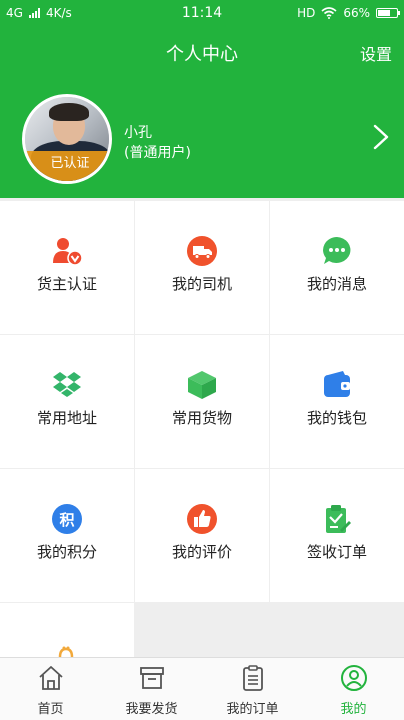 The height and width of the screenshot is (720, 404). What do you see at coordinates (202, 14) in the screenshot?
I see `status-bar: 4G 4K/s 11:14 HD 66%` at bounding box center [202, 14].